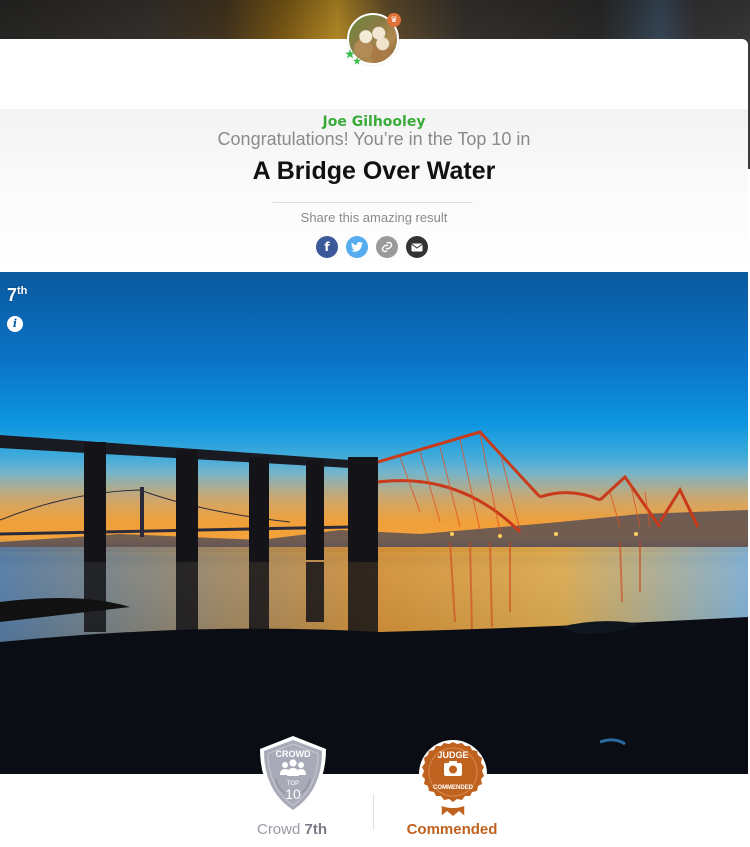 This screenshot has height=847, width=750. What do you see at coordinates (293, 754) in the screenshot?
I see `crowd-badge-top-text: CROWD` at bounding box center [293, 754].